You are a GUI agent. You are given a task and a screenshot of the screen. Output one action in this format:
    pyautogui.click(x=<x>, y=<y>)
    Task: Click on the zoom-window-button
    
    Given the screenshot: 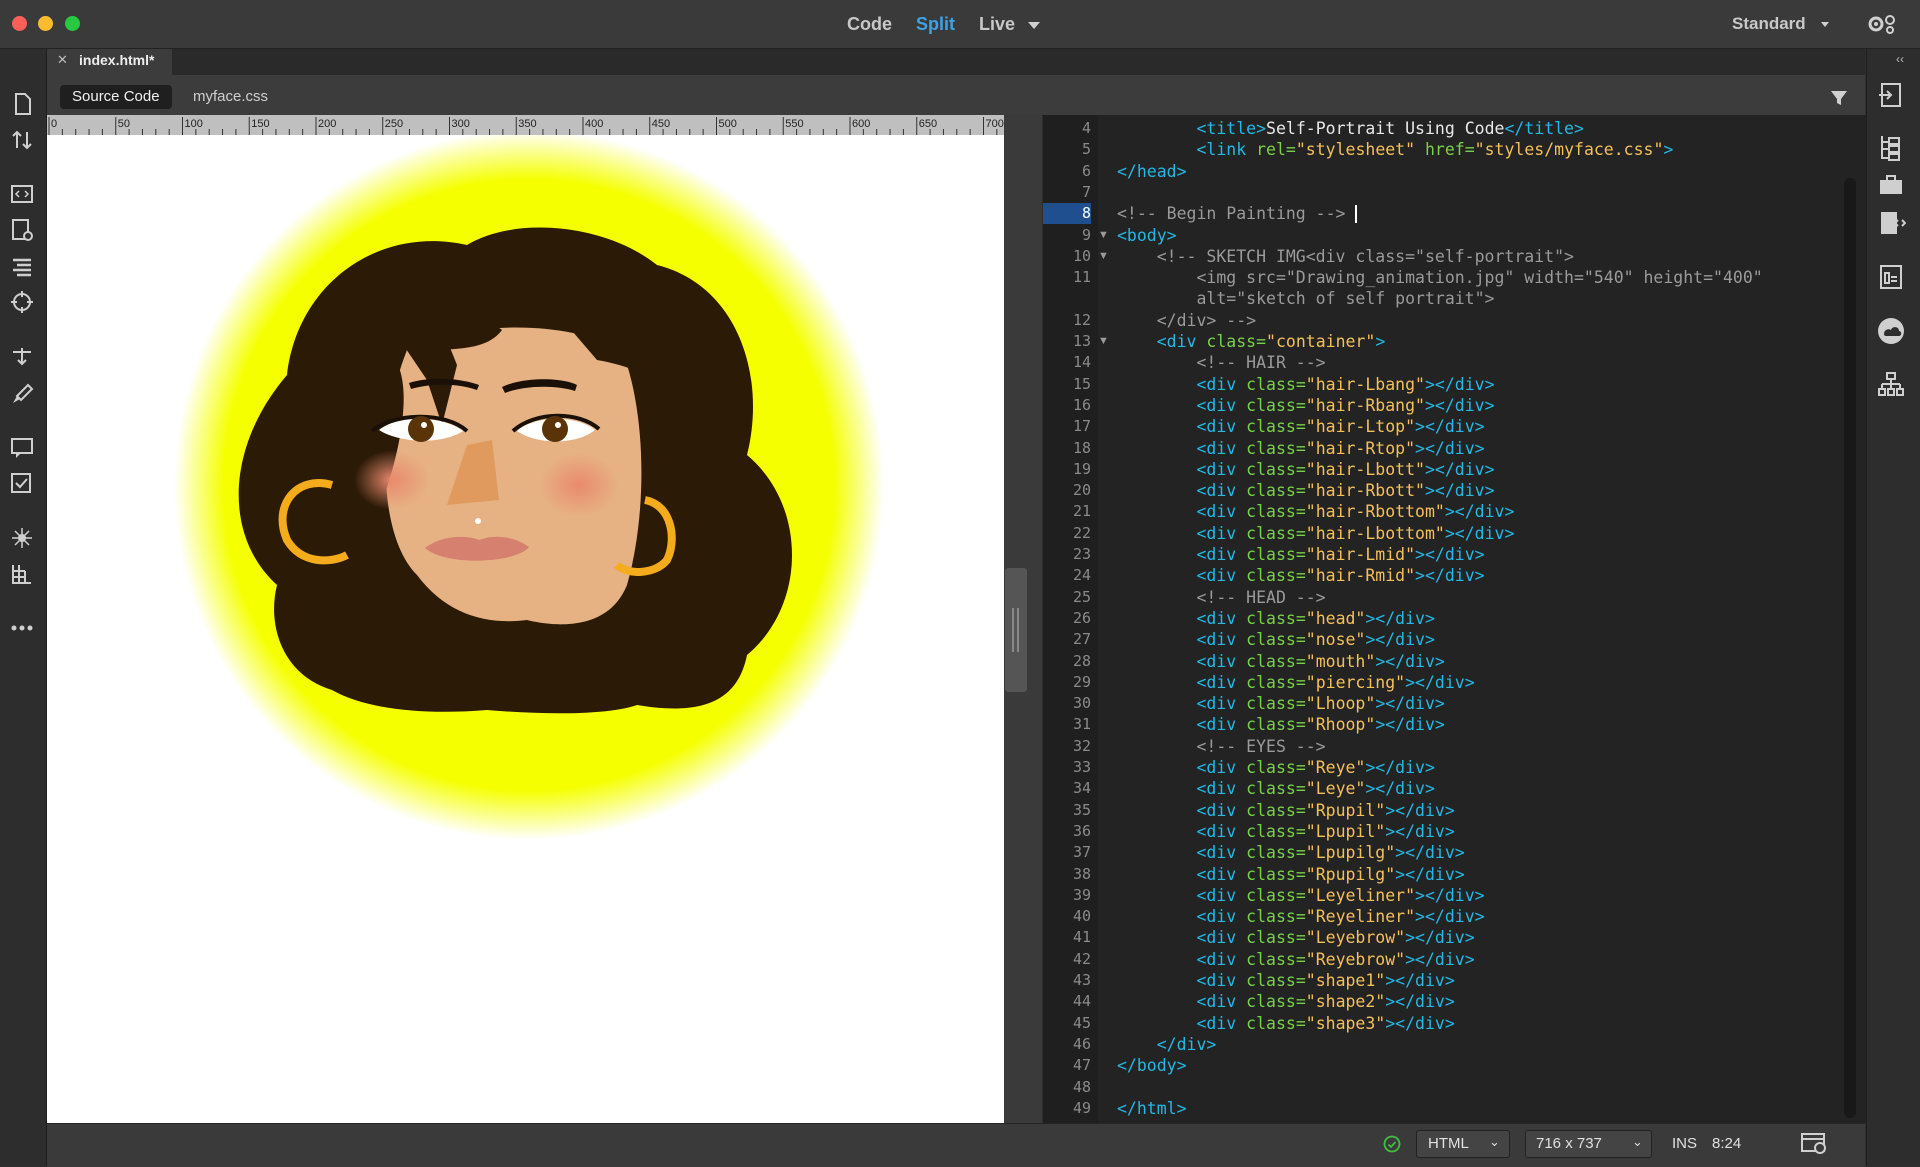 What is the action you would take?
    pyautogui.click(x=72, y=23)
    